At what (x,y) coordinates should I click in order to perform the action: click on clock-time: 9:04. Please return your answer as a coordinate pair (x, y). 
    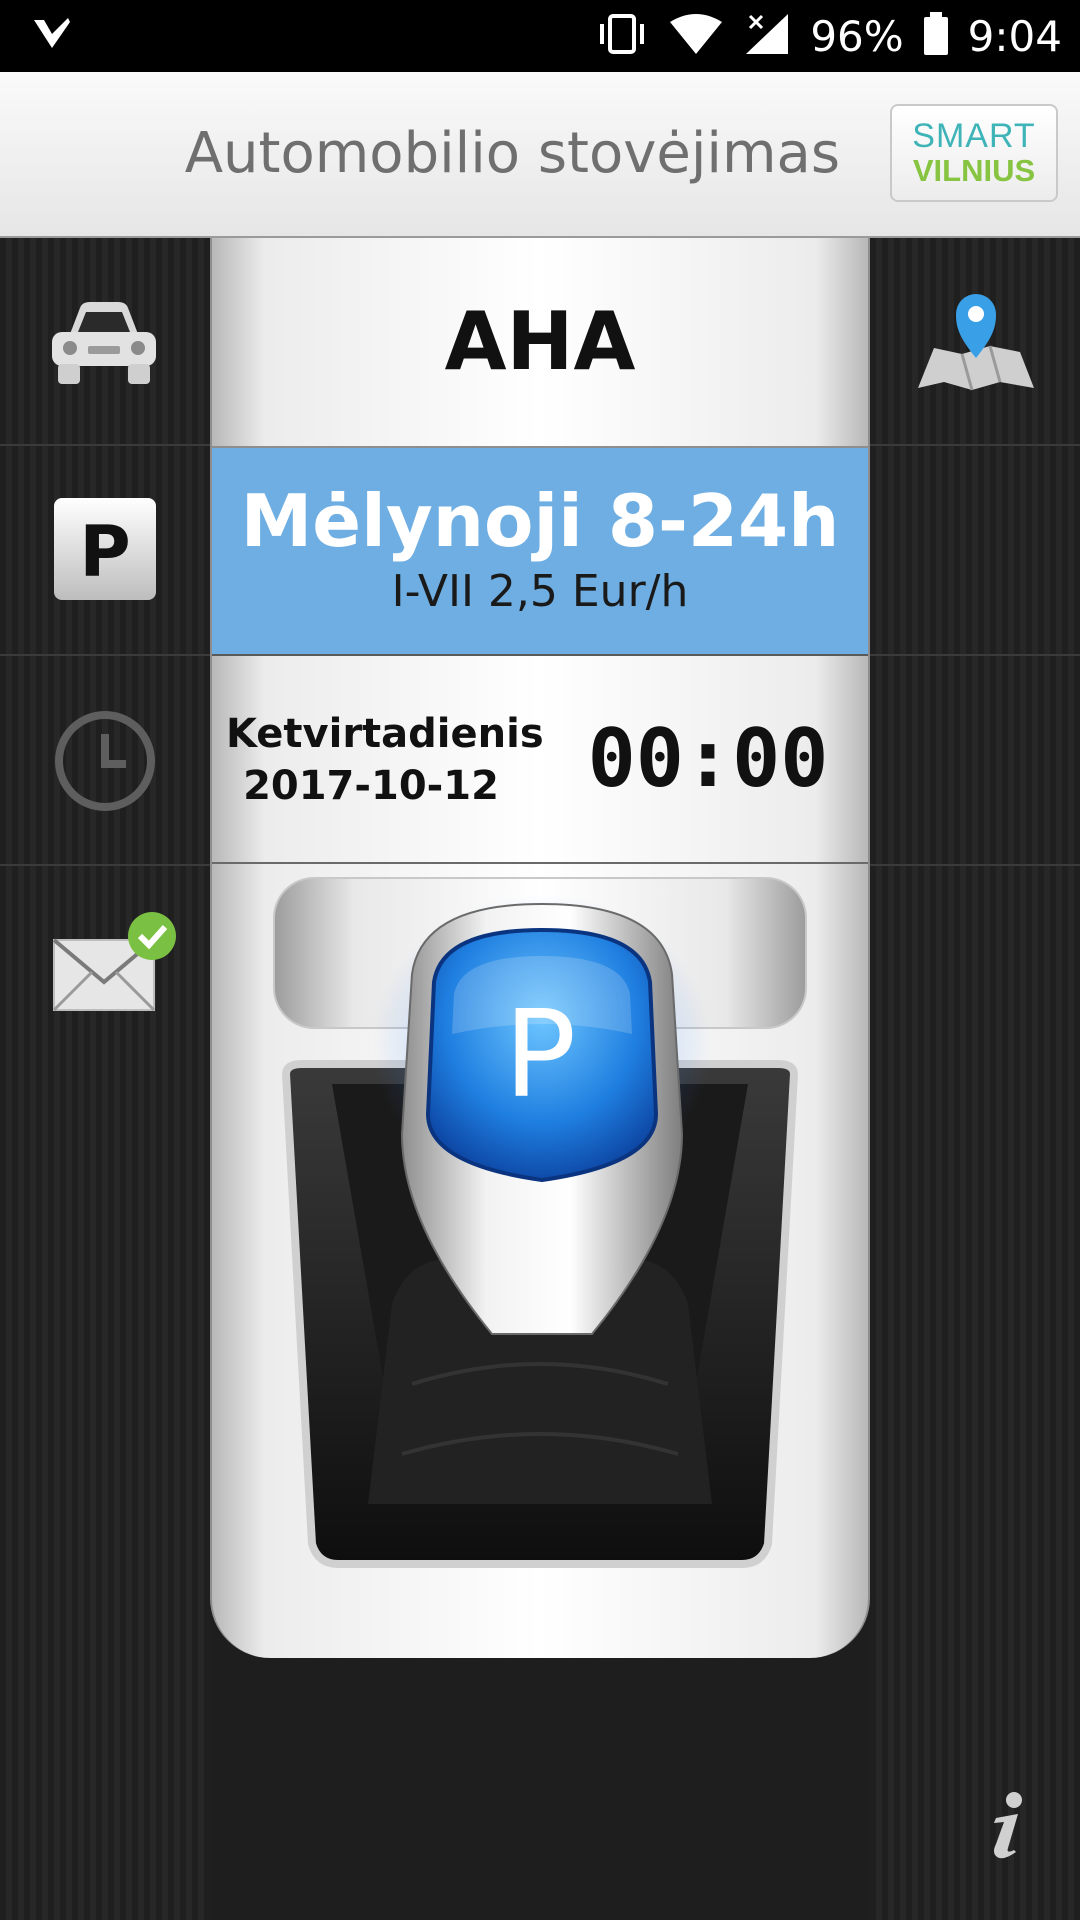
    Looking at the image, I should click on (1014, 36).